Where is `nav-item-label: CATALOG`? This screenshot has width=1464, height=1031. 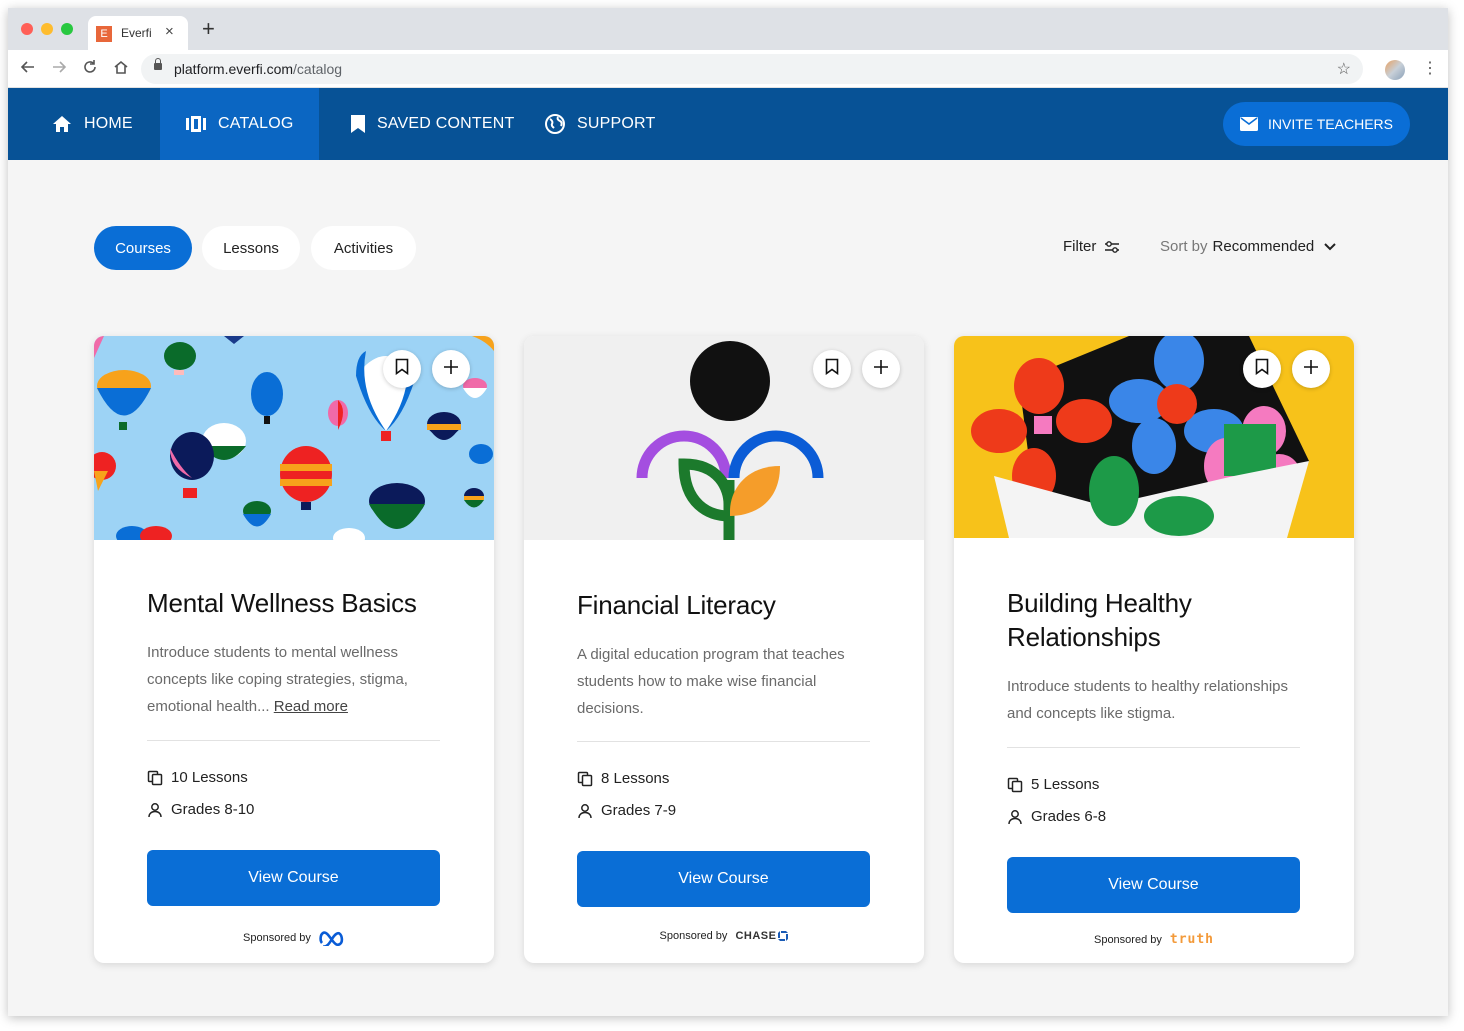
nav-item-label: CATALOG is located at coordinates (256, 123).